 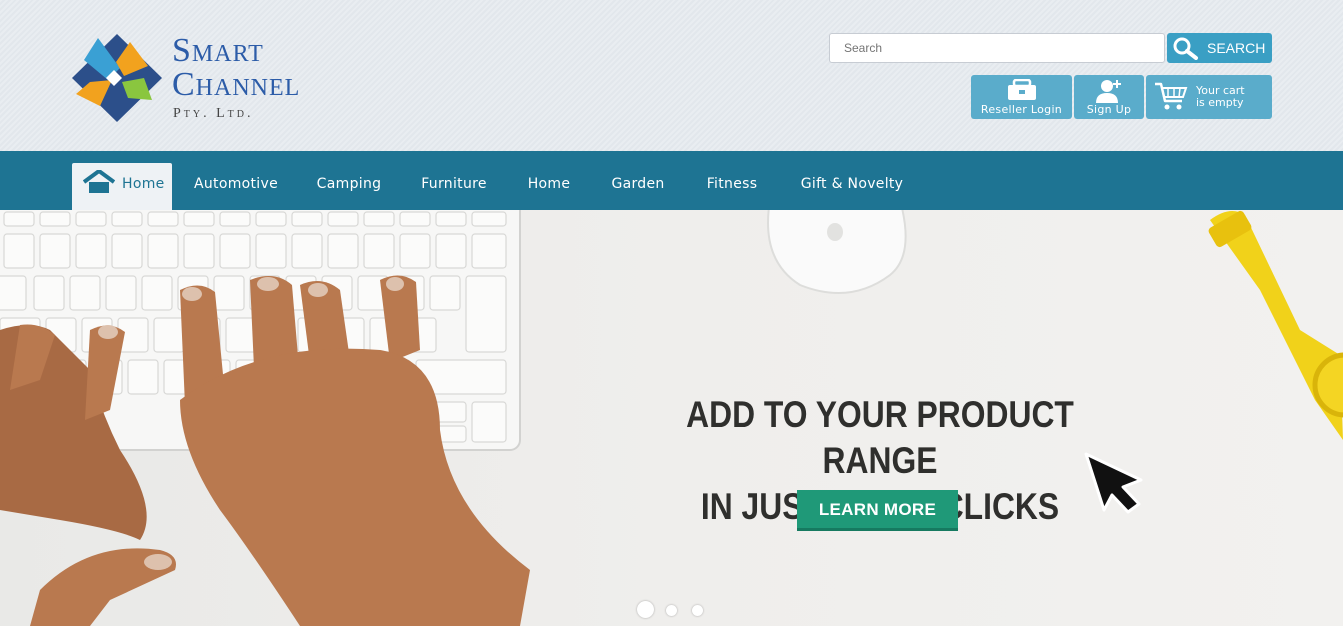 What do you see at coordinates (236, 84) in the screenshot?
I see `logo-word-channel: Channel` at bounding box center [236, 84].